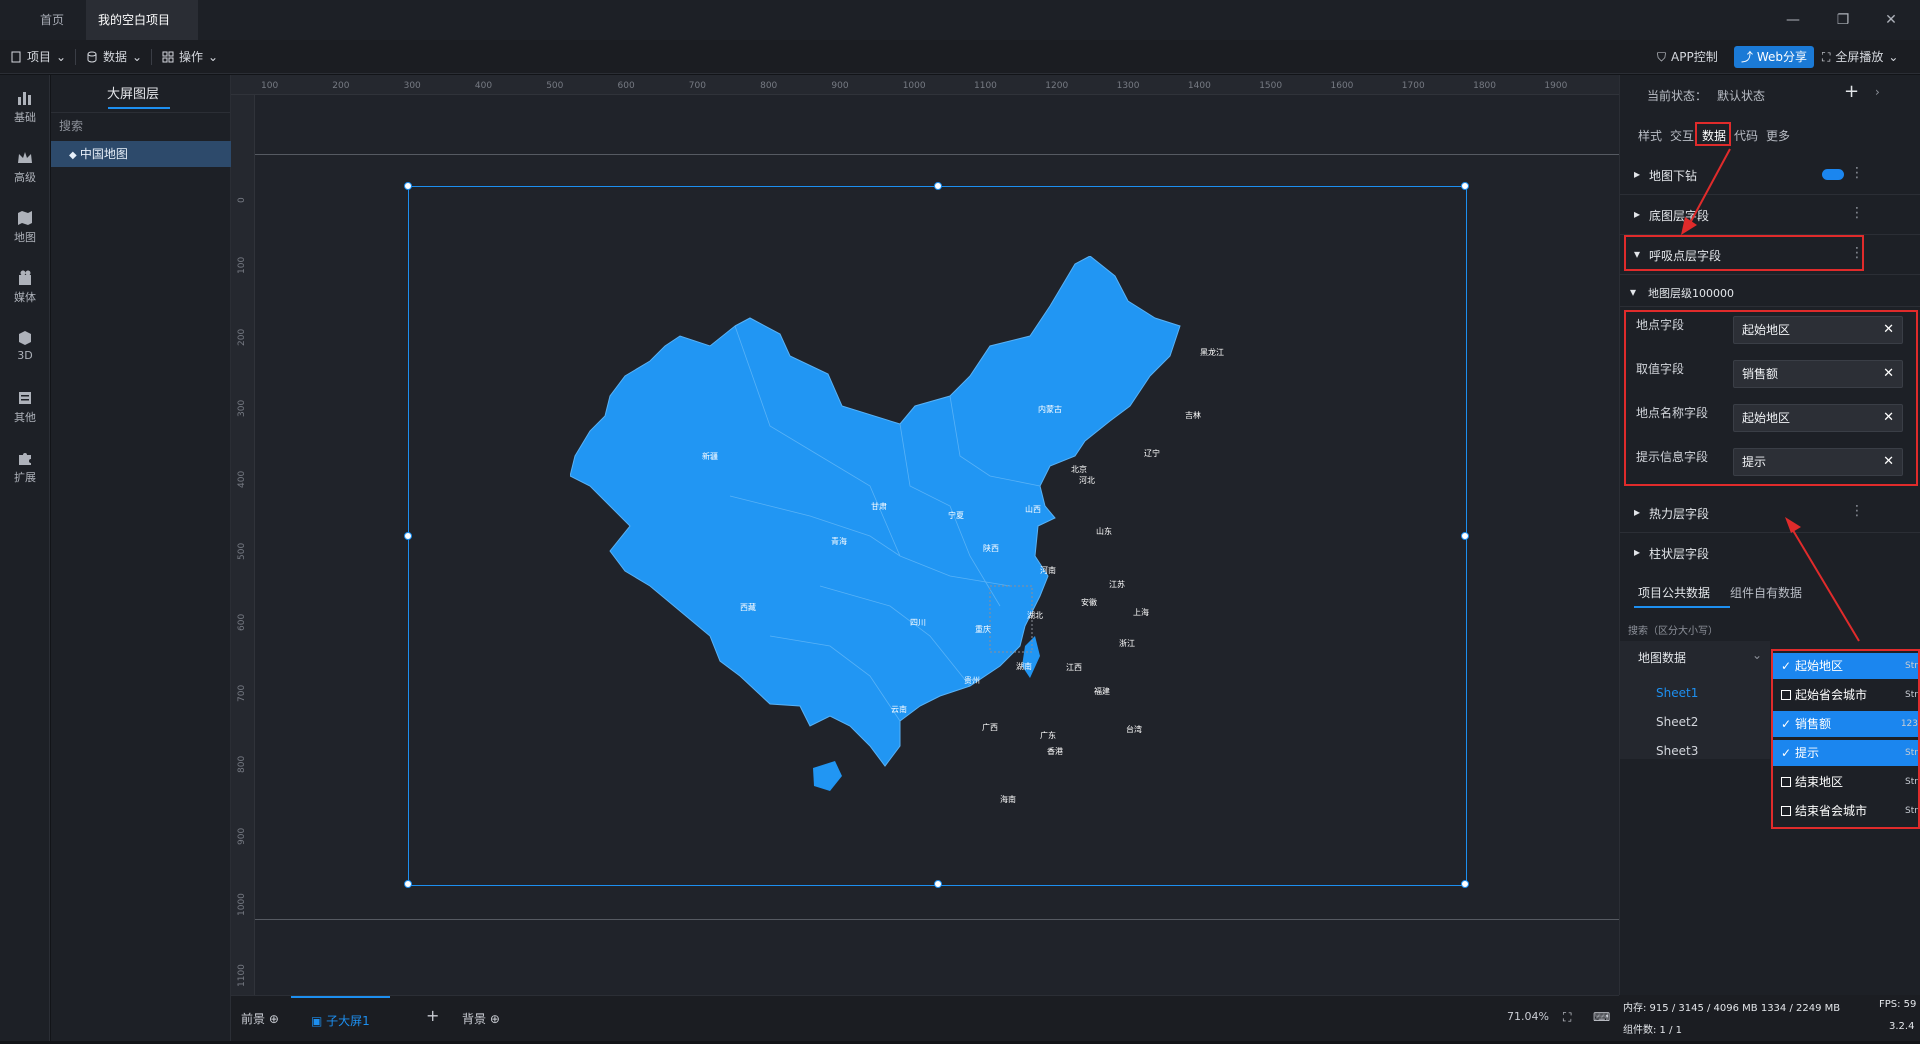  What do you see at coordinates (25, 169) in the screenshot?
I see `nav-advanced: 高级` at bounding box center [25, 169].